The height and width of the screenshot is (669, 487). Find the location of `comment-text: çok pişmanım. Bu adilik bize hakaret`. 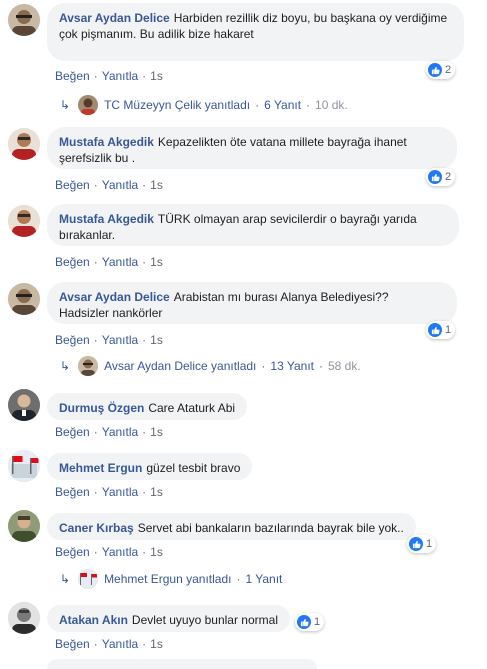

comment-text: çok pişmanım. Bu adilik bize hakaret is located at coordinates (156, 34).